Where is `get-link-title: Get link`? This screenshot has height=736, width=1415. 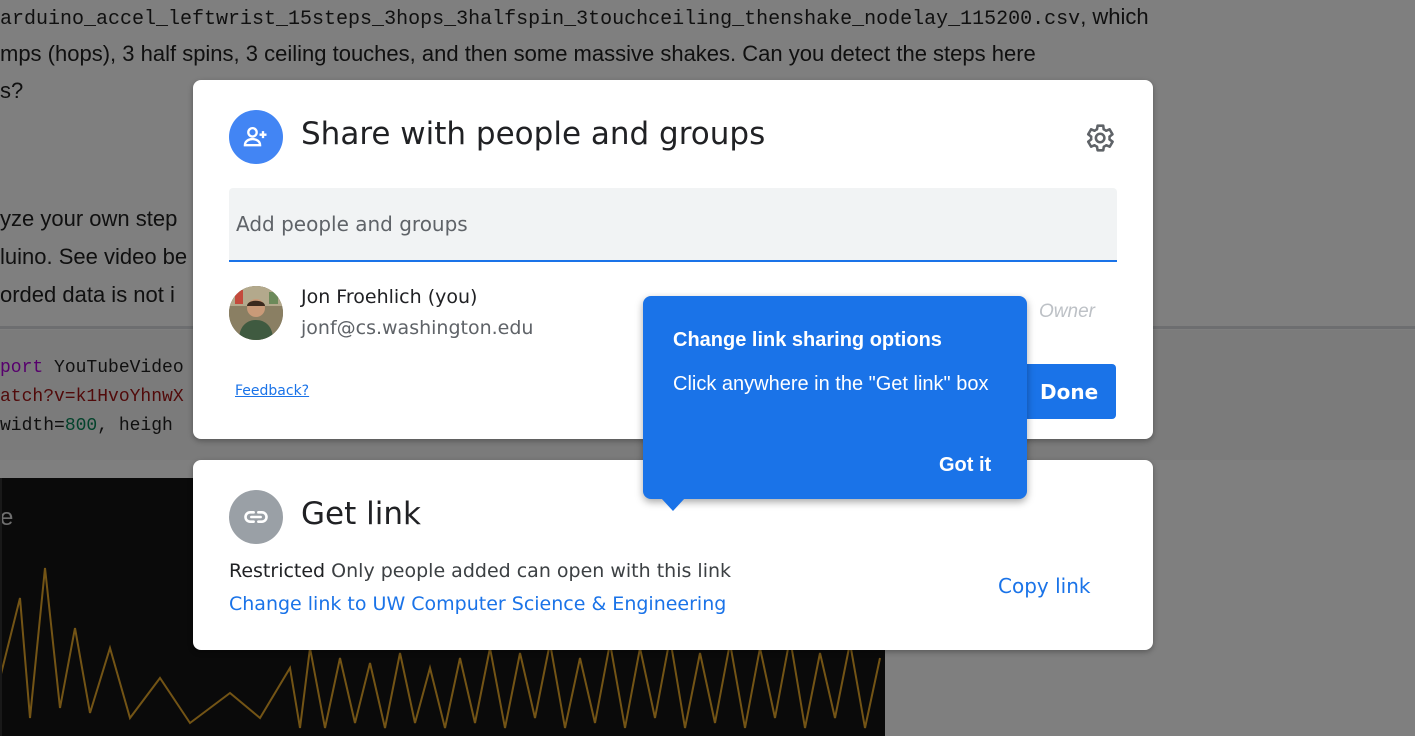 get-link-title: Get link is located at coordinates (361, 514).